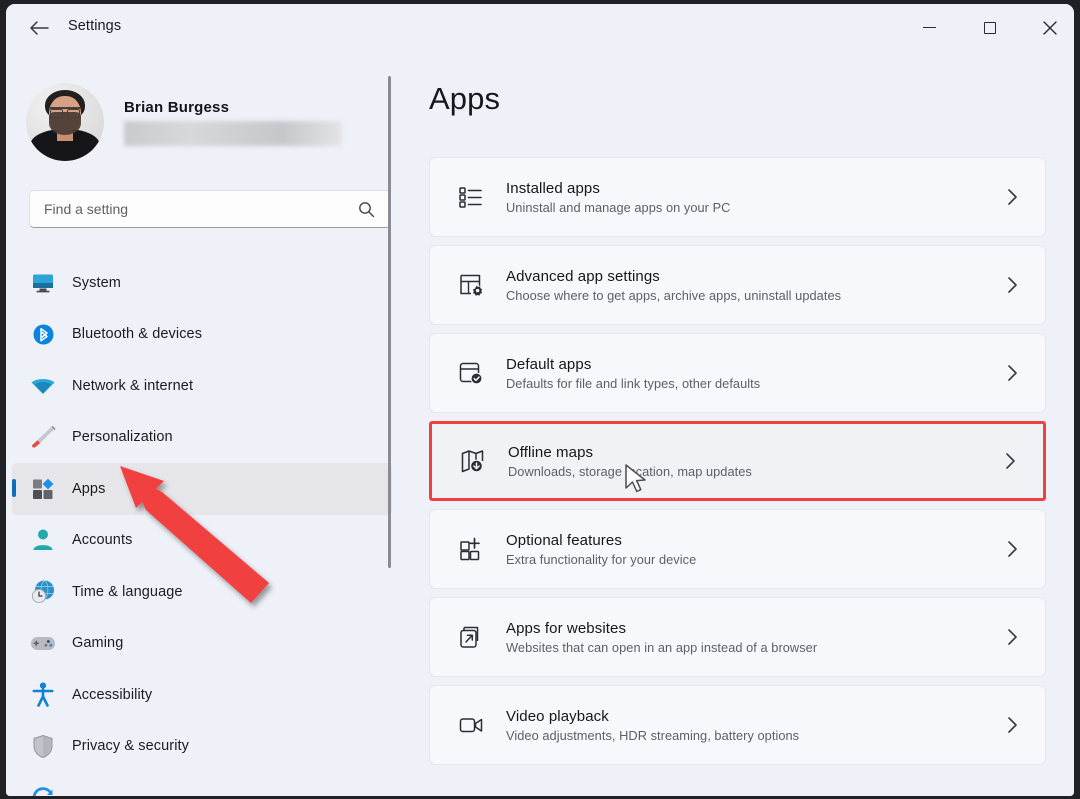  What do you see at coordinates (89, 488) in the screenshot?
I see `sidebar-item-label: Apps` at bounding box center [89, 488].